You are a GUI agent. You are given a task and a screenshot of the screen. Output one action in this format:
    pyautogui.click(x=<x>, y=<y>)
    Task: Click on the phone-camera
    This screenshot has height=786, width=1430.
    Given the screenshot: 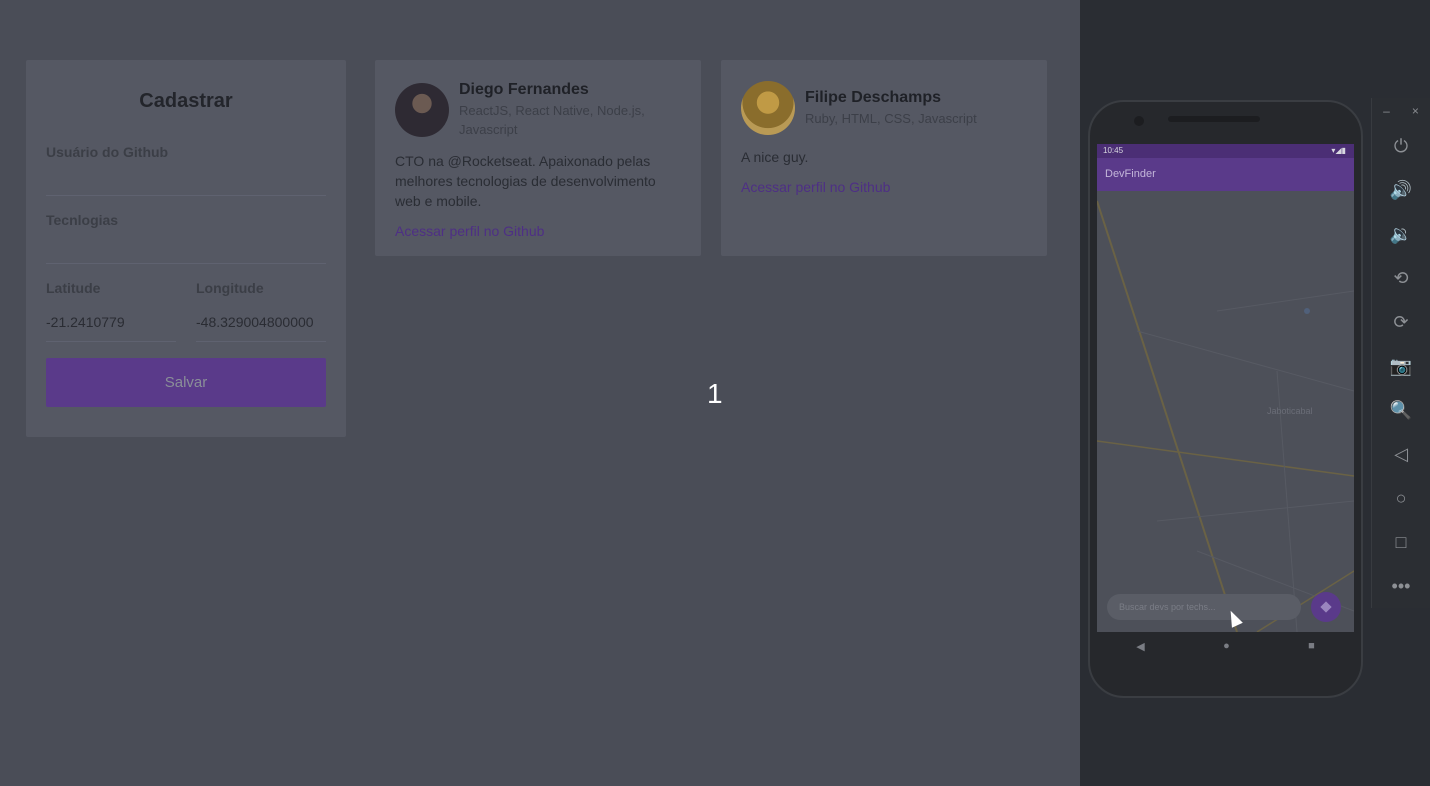 What is the action you would take?
    pyautogui.click(x=1139, y=121)
    